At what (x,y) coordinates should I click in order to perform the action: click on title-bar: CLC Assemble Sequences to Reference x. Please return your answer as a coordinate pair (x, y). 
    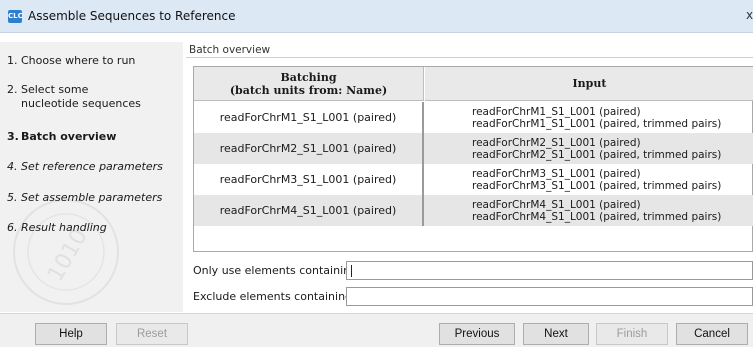
    Looking at the image, I should click on (376, 16).